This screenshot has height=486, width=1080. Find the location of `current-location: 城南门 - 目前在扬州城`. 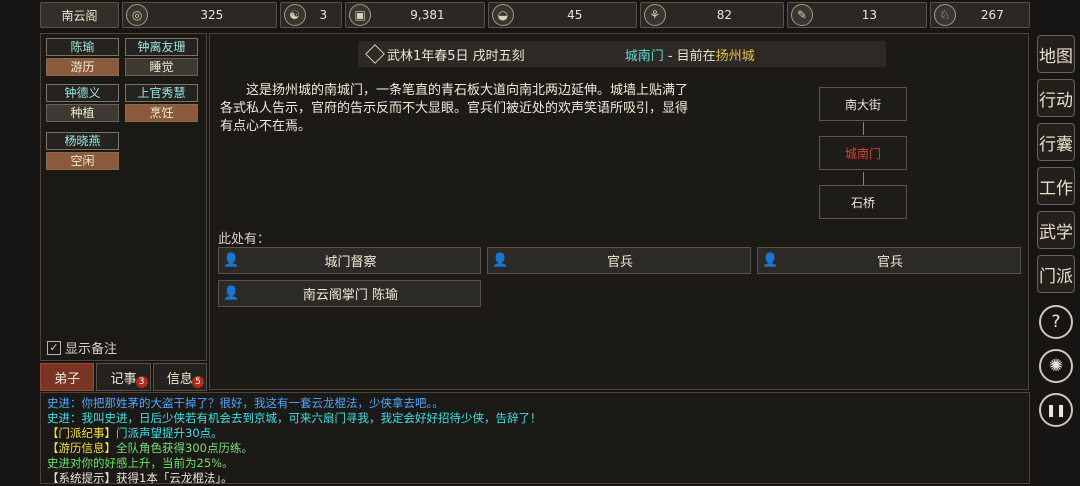

current-location: 城南门 - 目前在扬州城 is located at coordinates (690, 54).